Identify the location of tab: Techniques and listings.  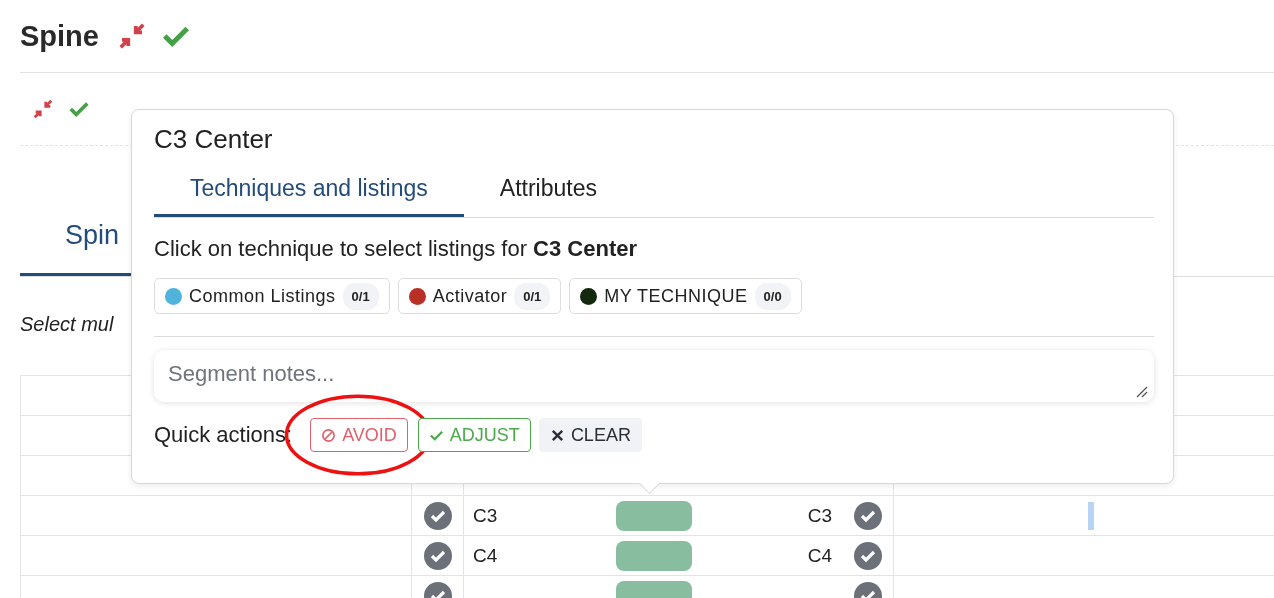
(309, 193).